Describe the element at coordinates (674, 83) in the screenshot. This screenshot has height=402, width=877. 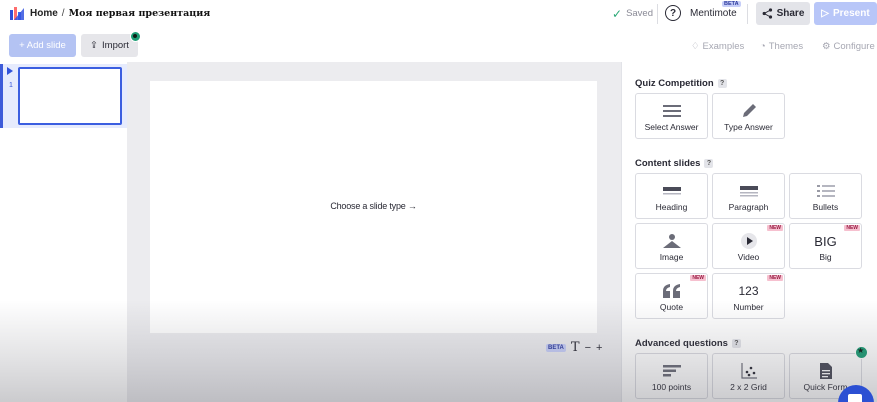
I see `quiz-title: Quiz Competition` at that location.